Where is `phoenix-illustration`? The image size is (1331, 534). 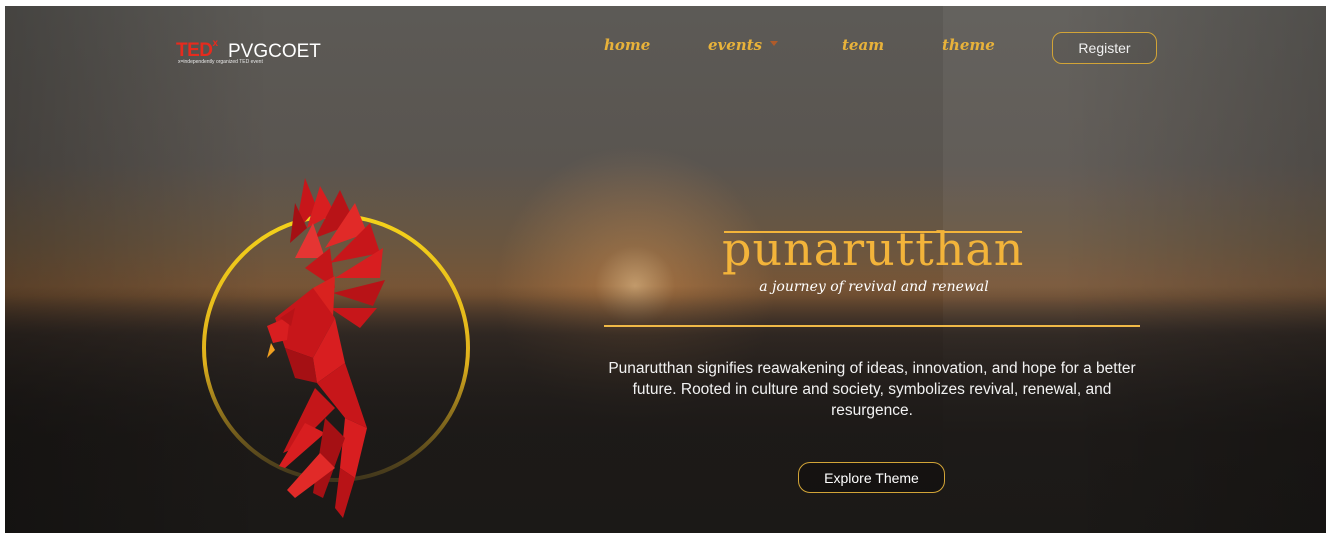 phoenix-illustration is located at coordinates (336, 348).